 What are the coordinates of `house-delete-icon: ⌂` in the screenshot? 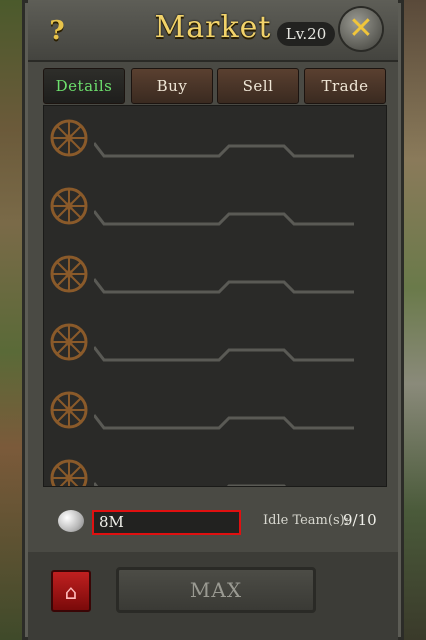 It's located at (71, 592).